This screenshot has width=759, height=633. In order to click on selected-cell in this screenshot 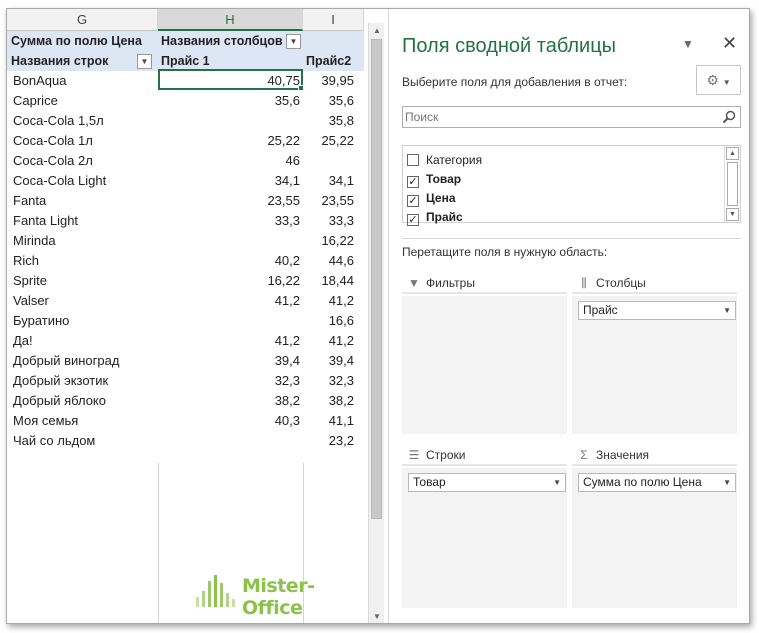, I will do `click(230, 79)`.